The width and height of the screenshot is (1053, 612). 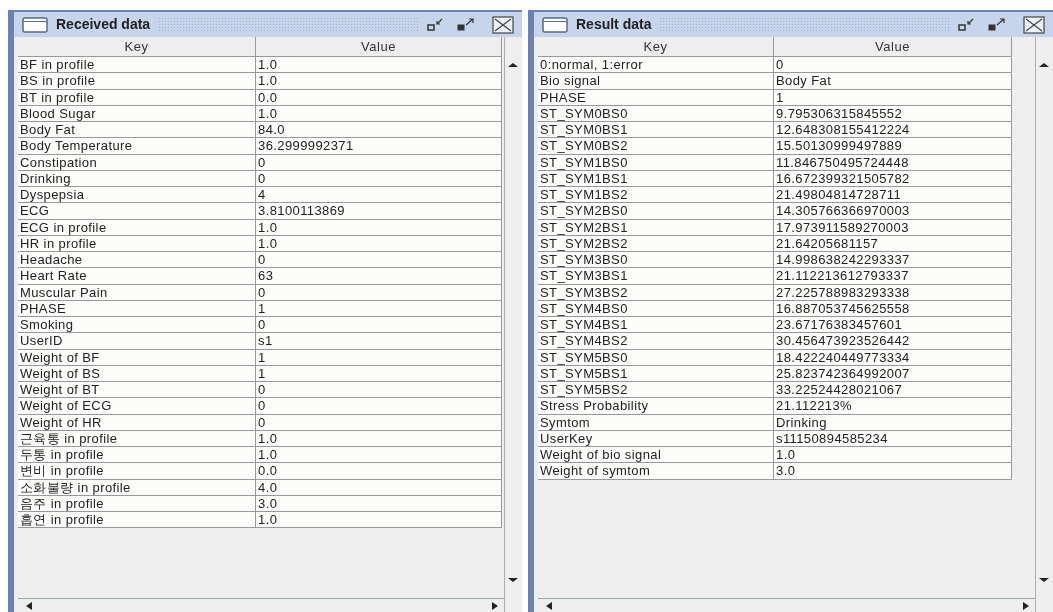 I want to click on window-title: Received data, so click(x=103, y=24).